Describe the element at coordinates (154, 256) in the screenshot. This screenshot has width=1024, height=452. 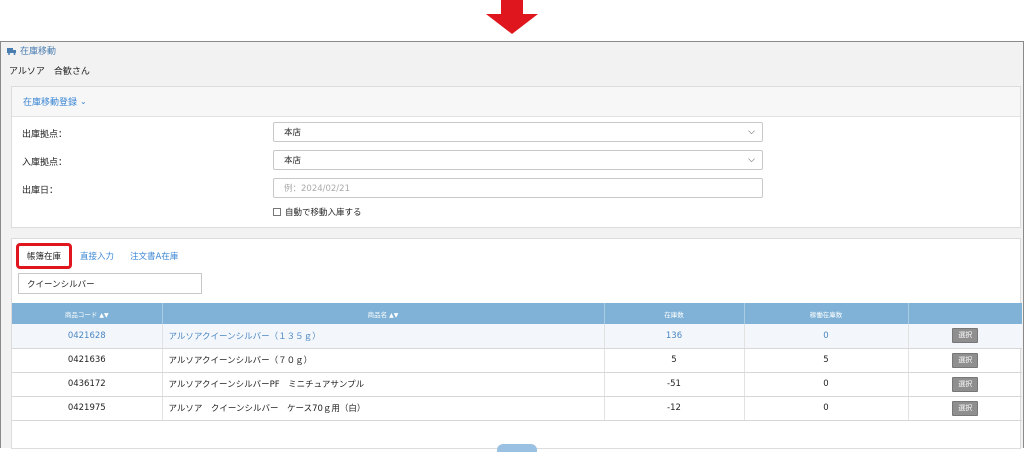
I see `tab-order-a-stock: 注文書A在庫` at that location.